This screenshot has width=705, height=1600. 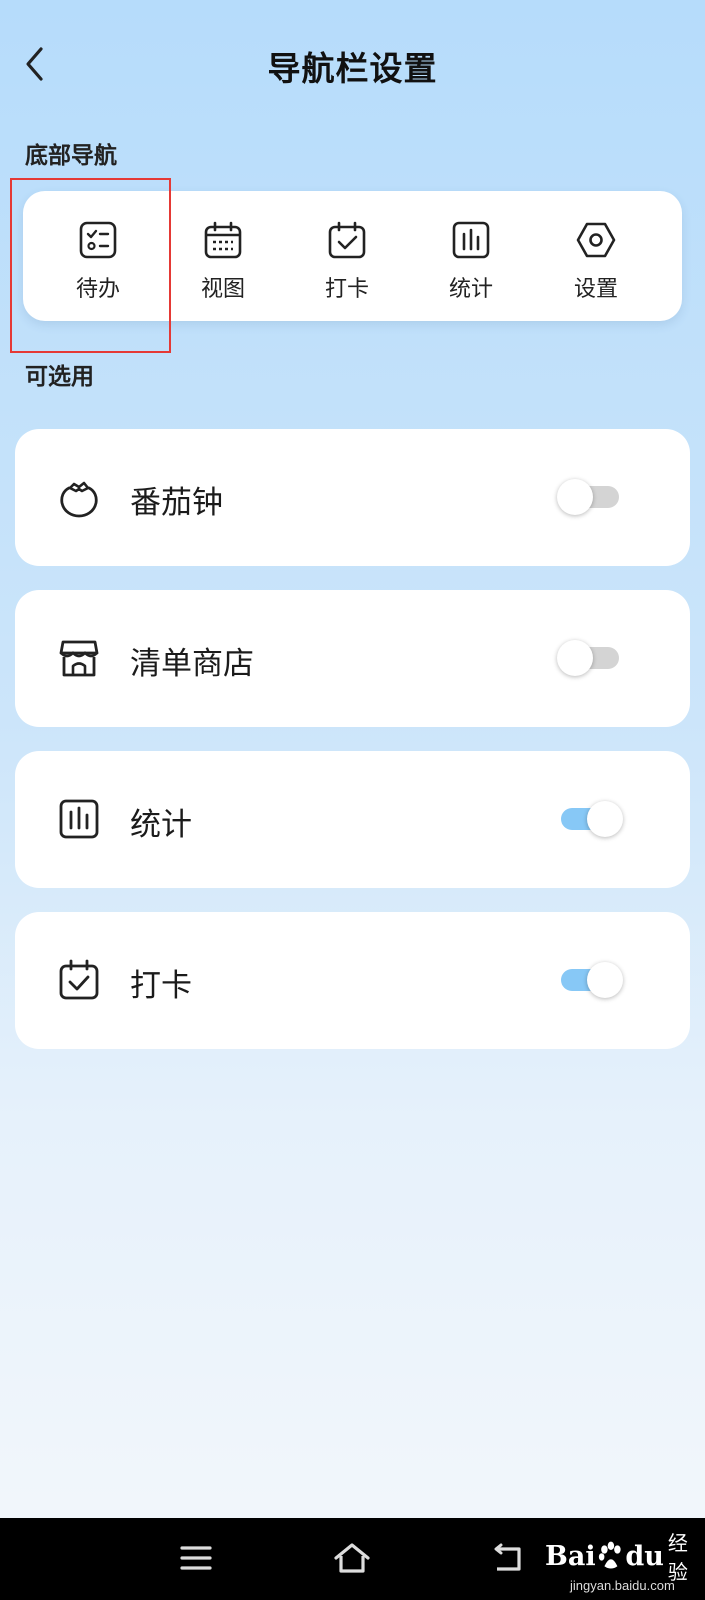 What do you see at coordinates (596, 240) in the screenshot?
I see `hexagon-settings-icon` at bounding box center [596, 240].